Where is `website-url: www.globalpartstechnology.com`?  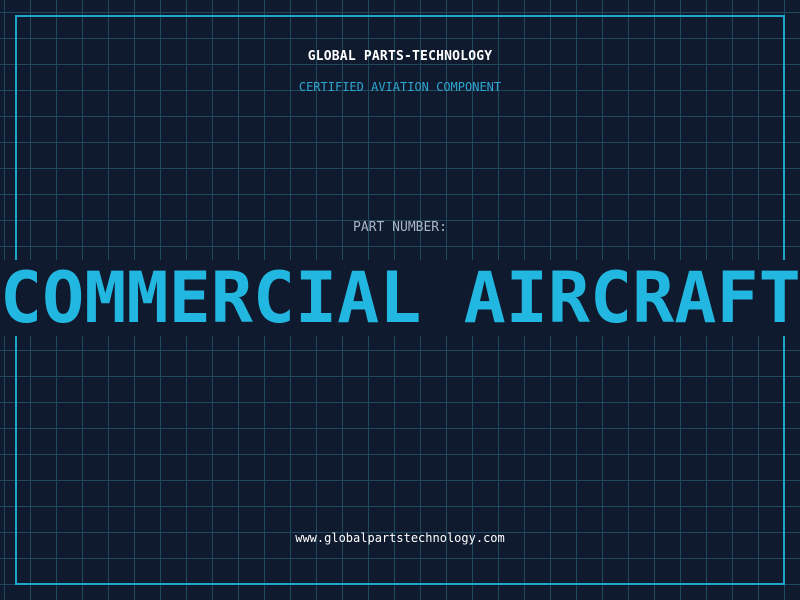
website-url: www.globalpartstechnology.com is located at coordinates (400, 538).